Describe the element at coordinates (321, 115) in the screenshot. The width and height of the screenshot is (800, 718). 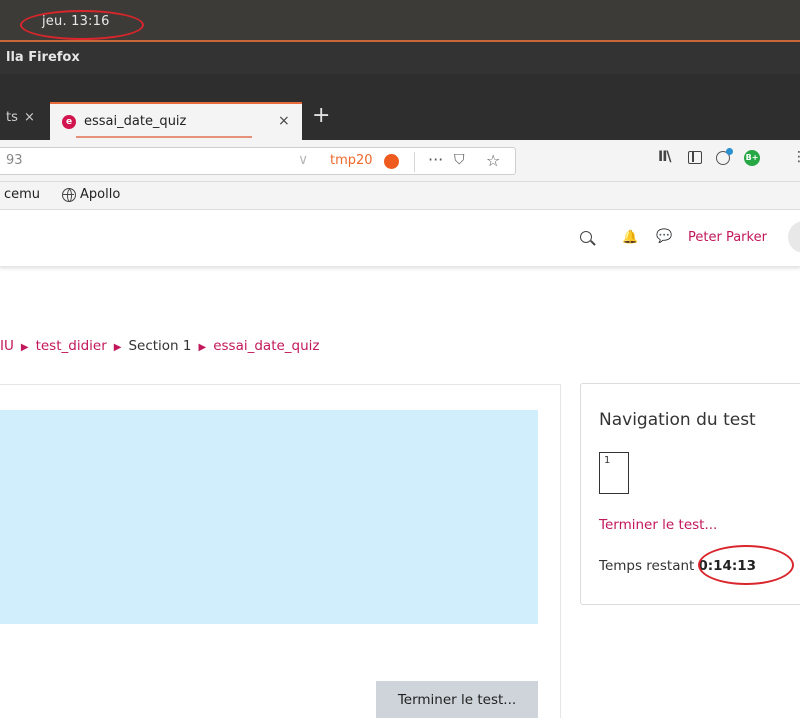
I see `new-tab-button: +` at that location.